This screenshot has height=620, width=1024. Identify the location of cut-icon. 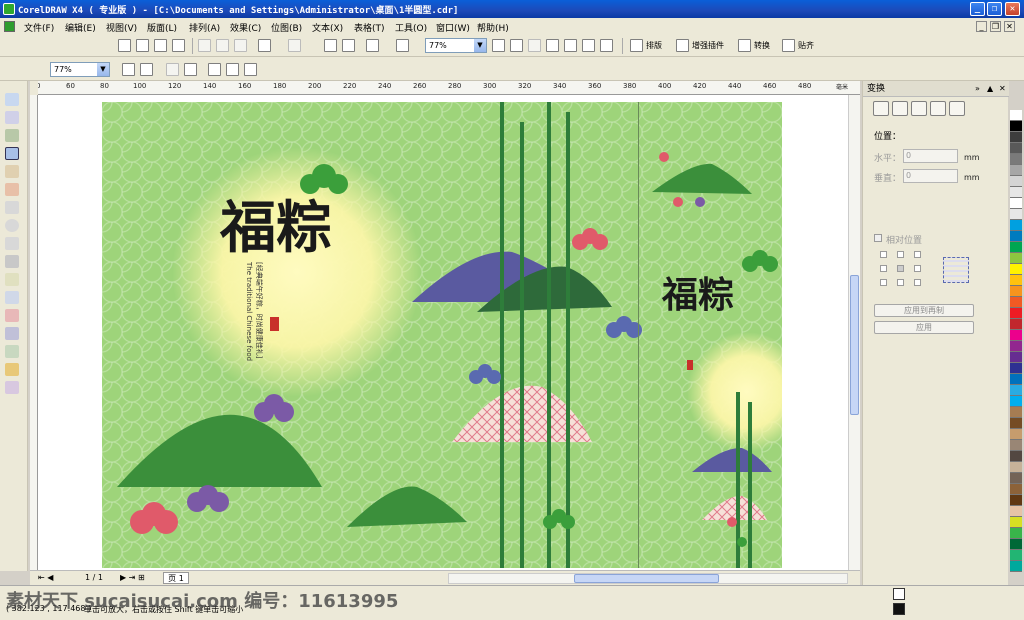
(204, 45).